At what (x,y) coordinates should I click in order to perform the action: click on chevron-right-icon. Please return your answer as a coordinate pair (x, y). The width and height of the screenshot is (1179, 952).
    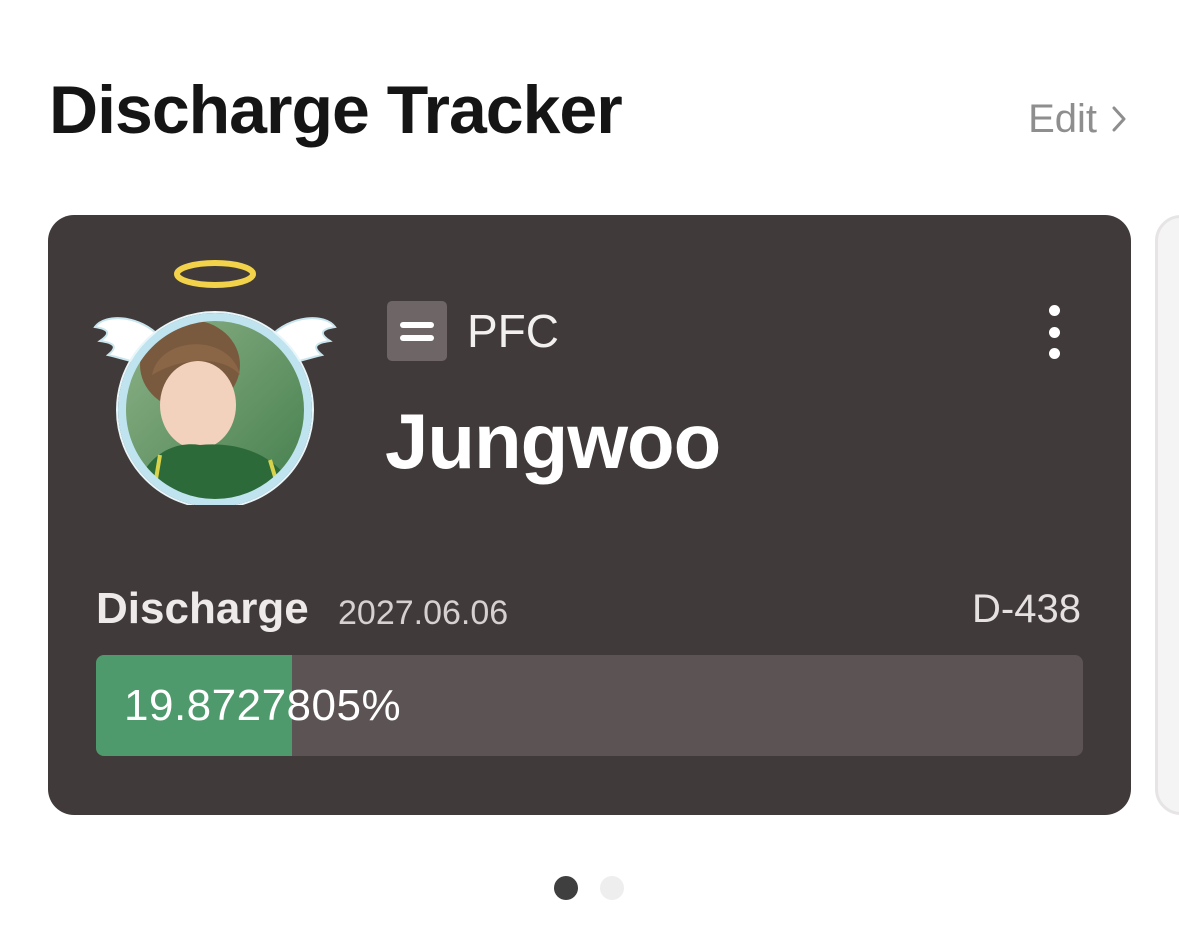
    Looking at the image, I should click on (1119, 119).